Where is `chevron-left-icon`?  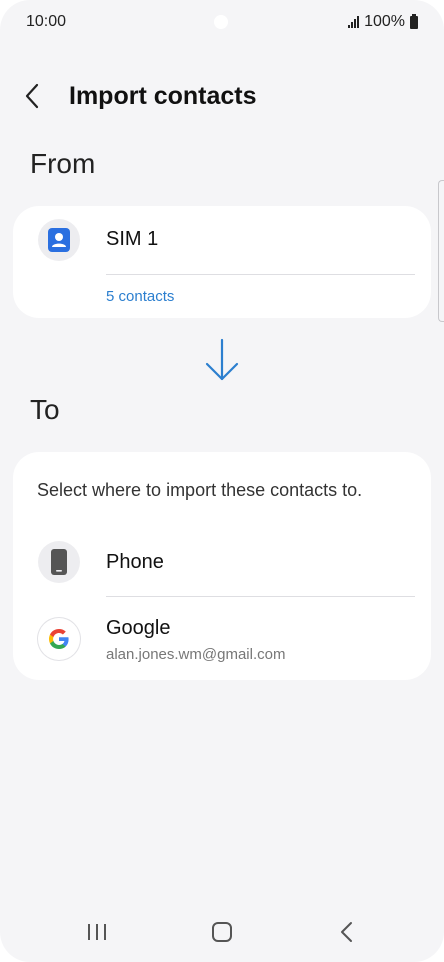 chevron-left-icon is located at coordinates (32, 96).